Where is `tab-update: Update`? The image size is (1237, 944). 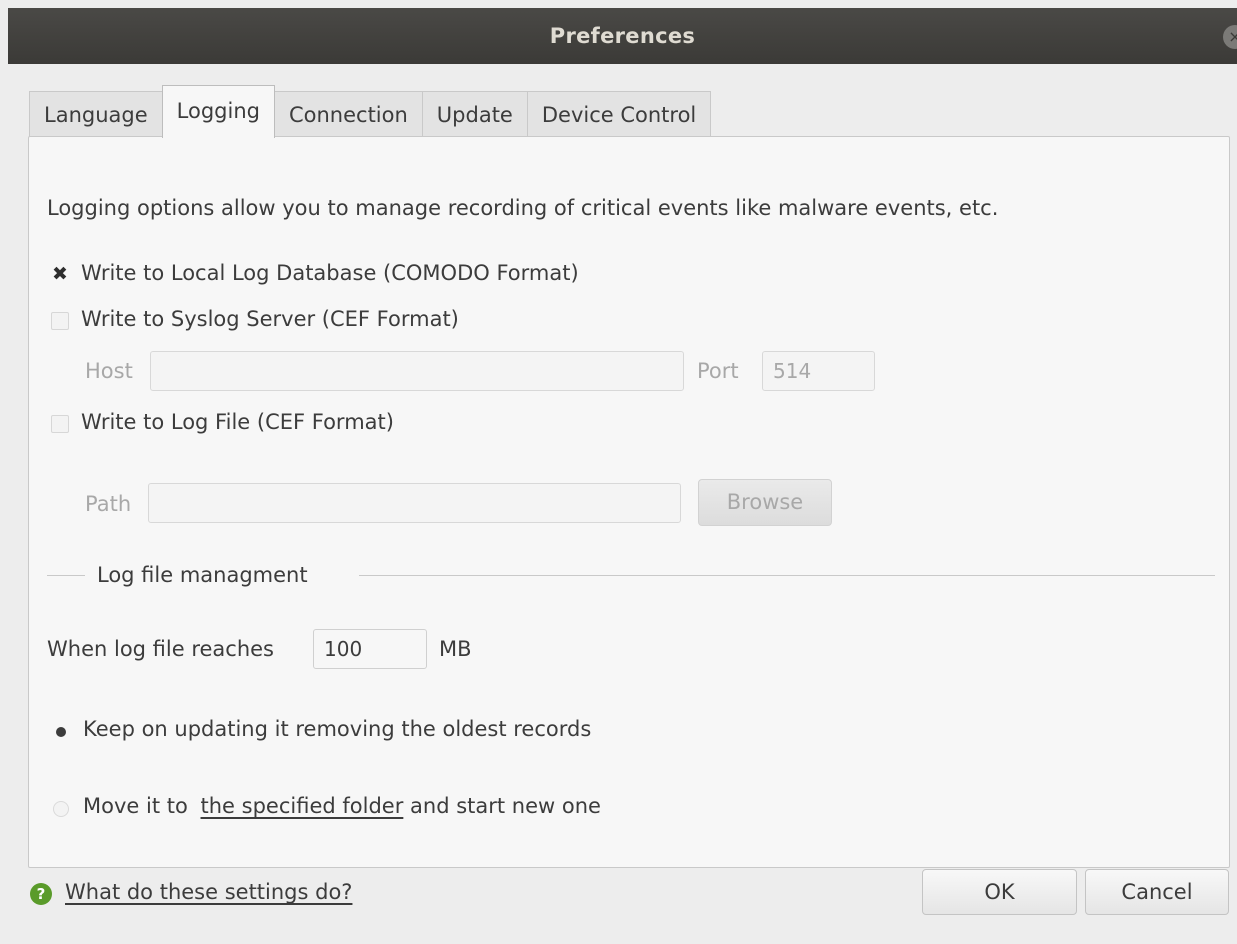 tab-update: Update is located at coordinates (474, 114).